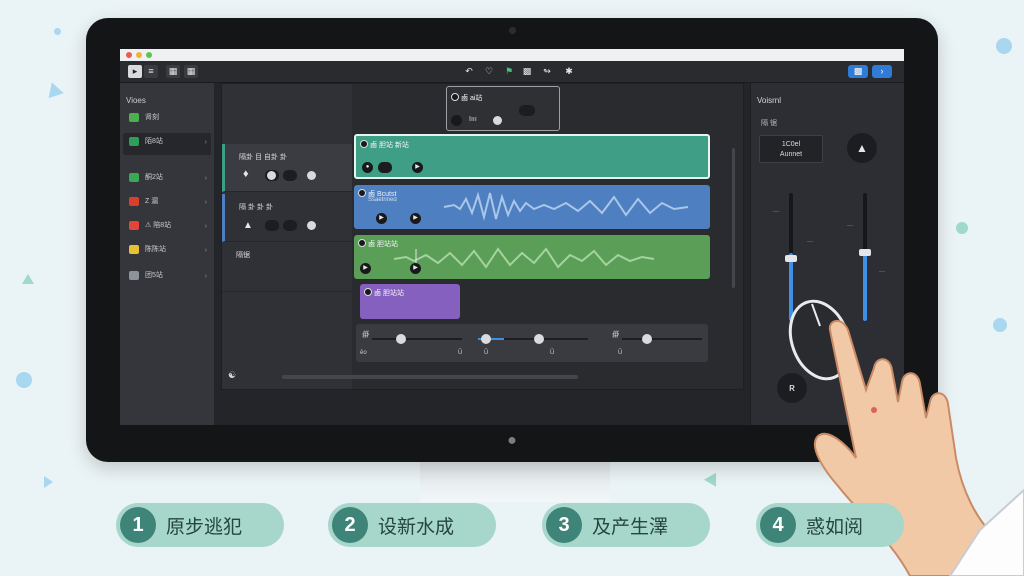  What do you see at coordinates (271, 175) in the screenshot?
I see `volume-knob` at bounding box center [271, 175].